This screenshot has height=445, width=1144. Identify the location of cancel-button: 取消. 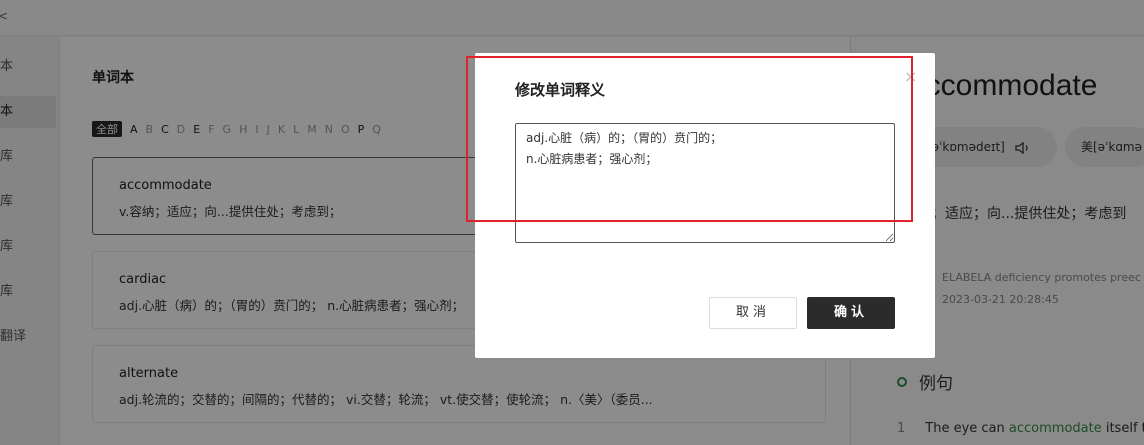
(753, 313).